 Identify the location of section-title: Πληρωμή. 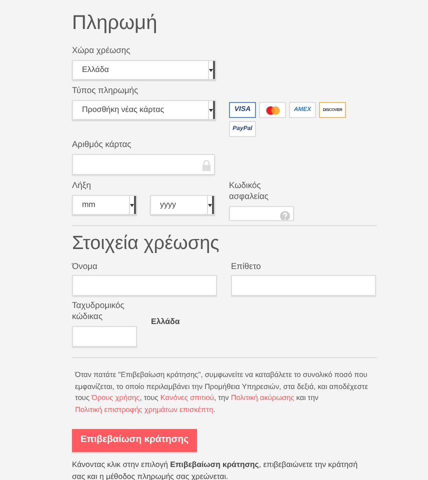
(115, 23).